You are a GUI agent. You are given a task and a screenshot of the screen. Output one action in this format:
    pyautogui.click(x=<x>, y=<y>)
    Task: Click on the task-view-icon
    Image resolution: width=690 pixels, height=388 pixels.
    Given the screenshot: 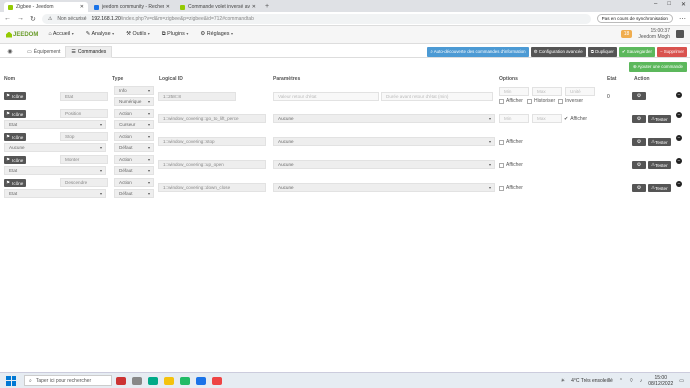 What is the action you would take?
    pyautogui.click(x=137, y=380)
    